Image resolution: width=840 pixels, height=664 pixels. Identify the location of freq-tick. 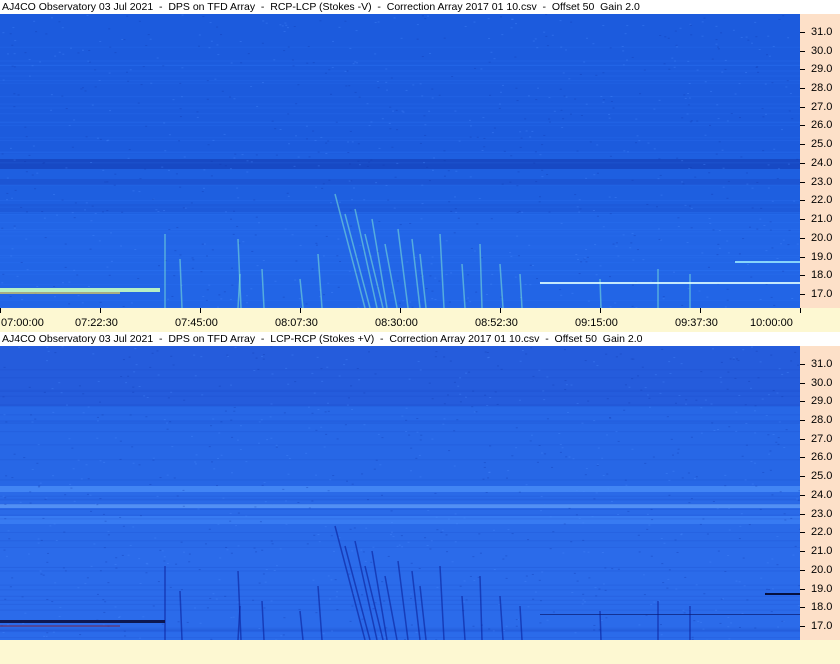
(802, 495).